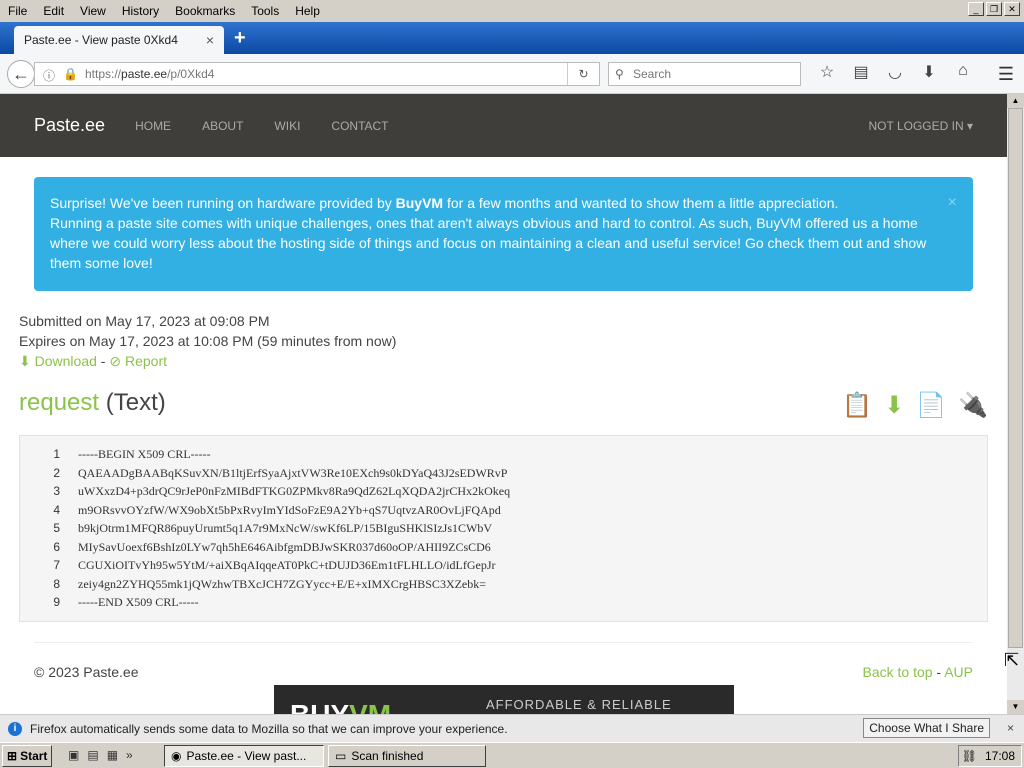  What do you see at coordinates (861, 72) in the screenshot?
I see `reading-list-icon: ▤` at bounding box center [861, 72].